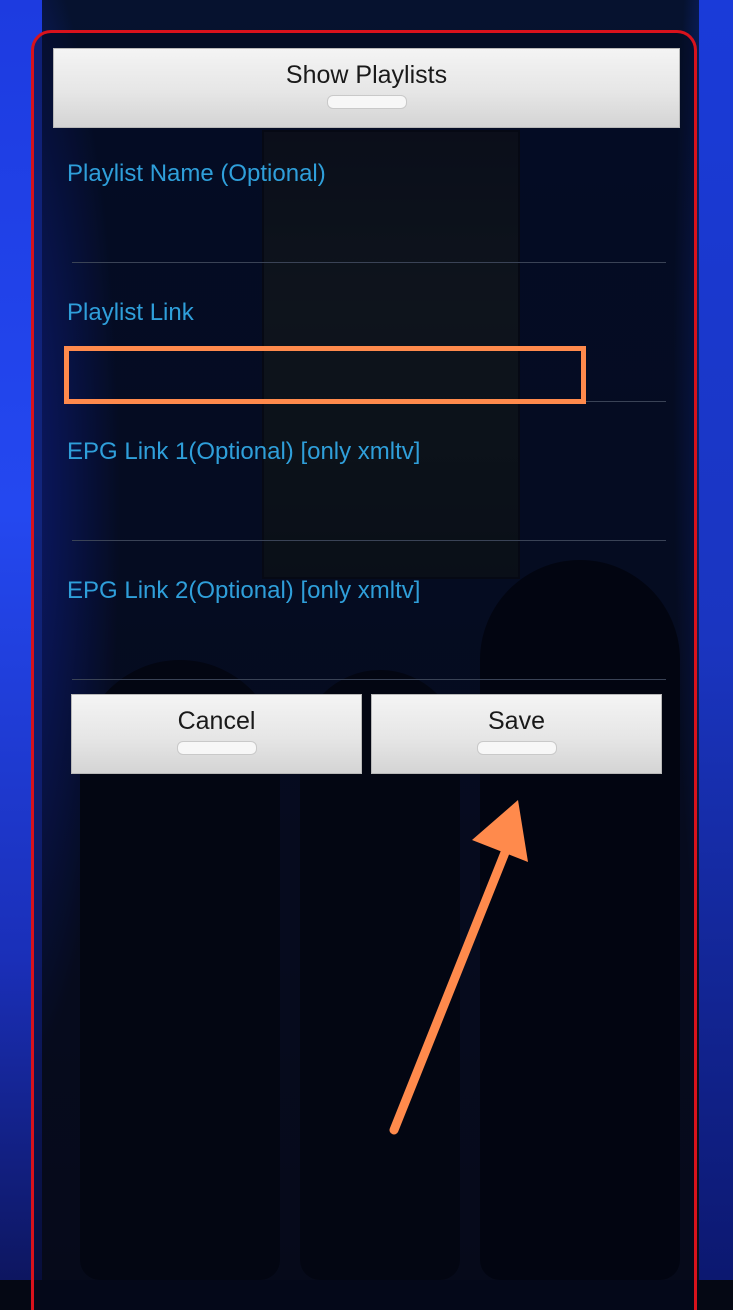  Describe the element at coordinates (369, 517) in the screenshot. I see `epg-link-1-input` at that location.